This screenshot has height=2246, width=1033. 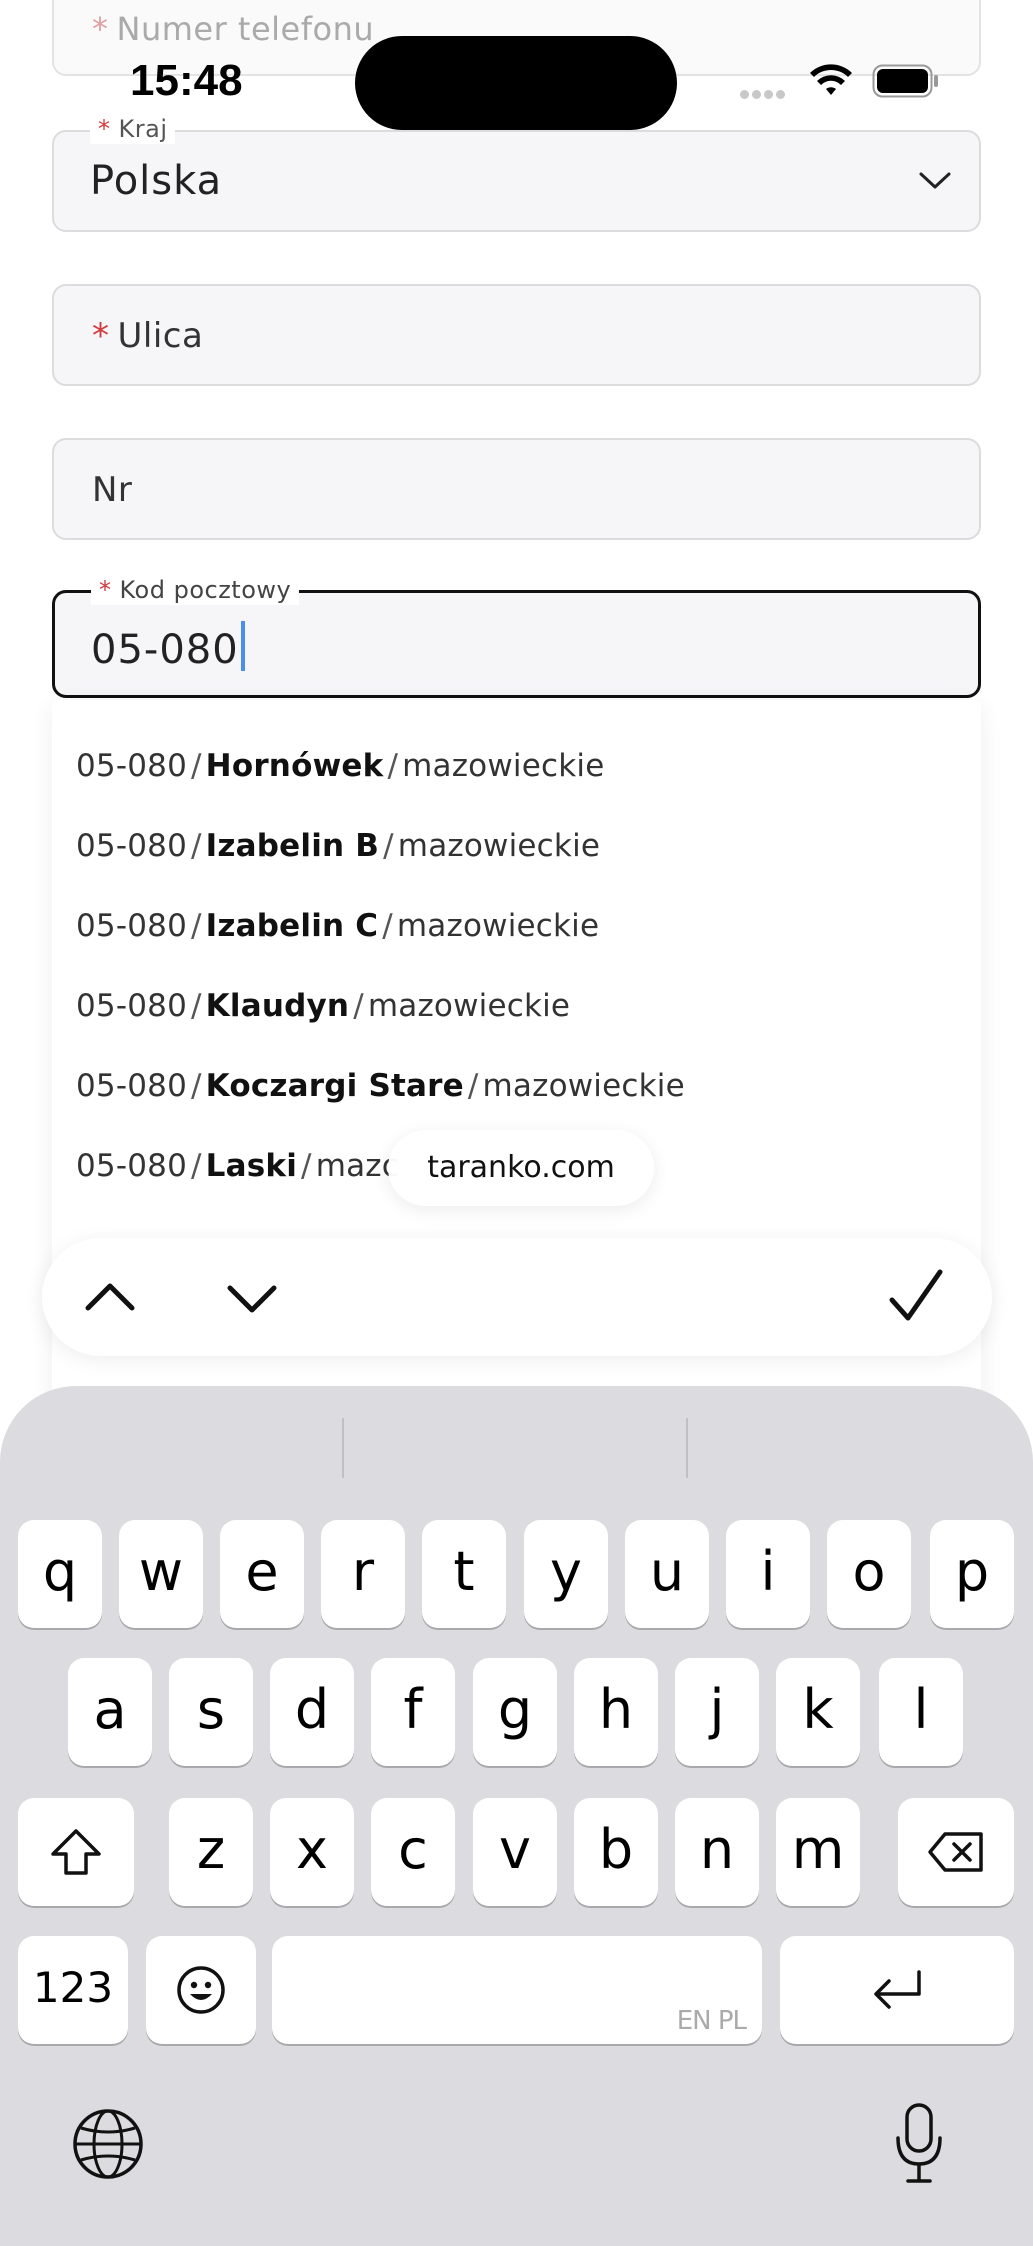 I want to click on key-t: t, so click(x=464, y=1574).